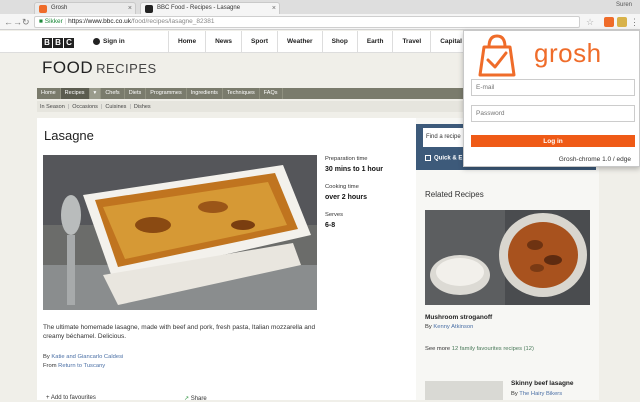  I want to click on food-nav-ingredients: Ingredients, so click(205, 93).